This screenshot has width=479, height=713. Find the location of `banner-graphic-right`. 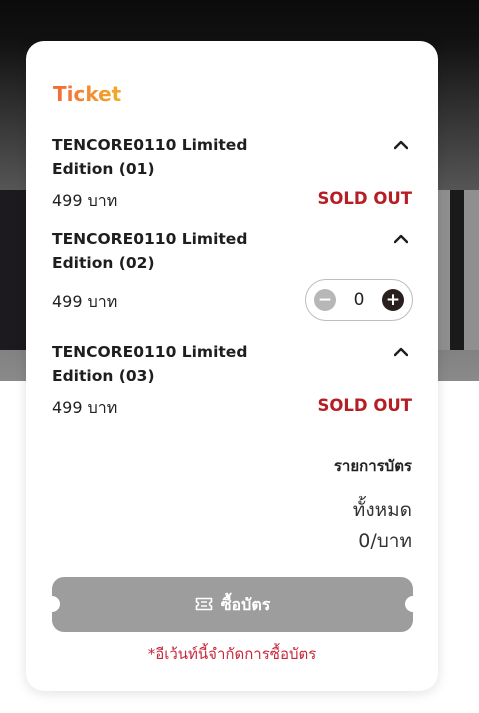

banner-graphic-right is located at coordinates (458, 270).